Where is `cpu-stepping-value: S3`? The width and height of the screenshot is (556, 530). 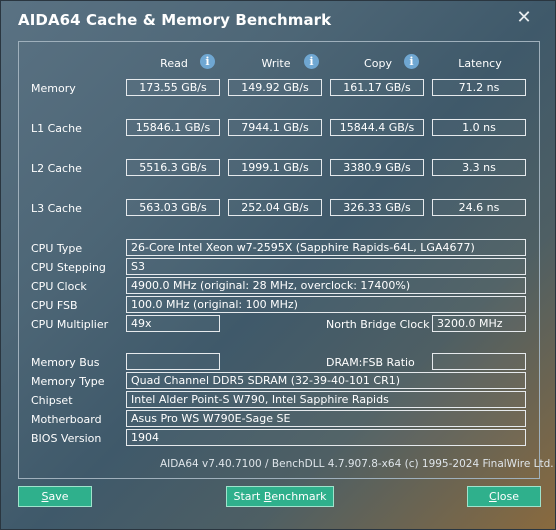
cpu-stepping-value: S3 is located at coordinates (326, 266).